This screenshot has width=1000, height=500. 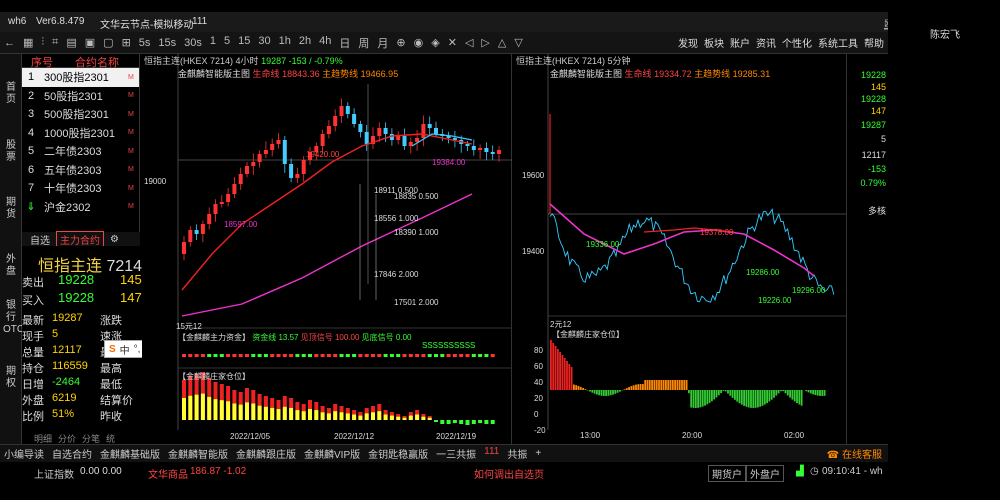 I want to click on period-1: 5, so click(x=227, y=43).